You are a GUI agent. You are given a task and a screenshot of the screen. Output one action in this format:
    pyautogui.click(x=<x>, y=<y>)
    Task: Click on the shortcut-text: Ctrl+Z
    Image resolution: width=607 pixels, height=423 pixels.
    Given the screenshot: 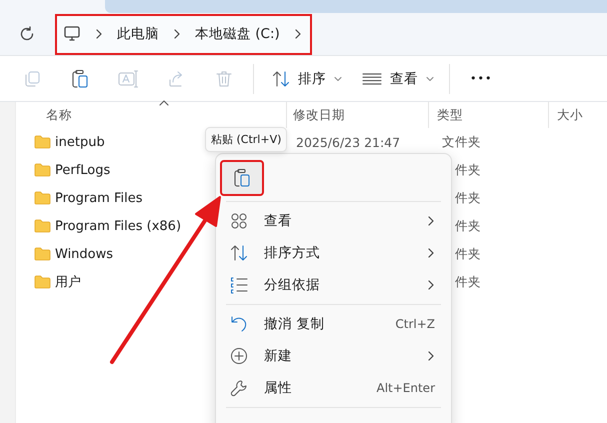 What is the action you would take?
    pyautogui.click(x=415, y=324)
    